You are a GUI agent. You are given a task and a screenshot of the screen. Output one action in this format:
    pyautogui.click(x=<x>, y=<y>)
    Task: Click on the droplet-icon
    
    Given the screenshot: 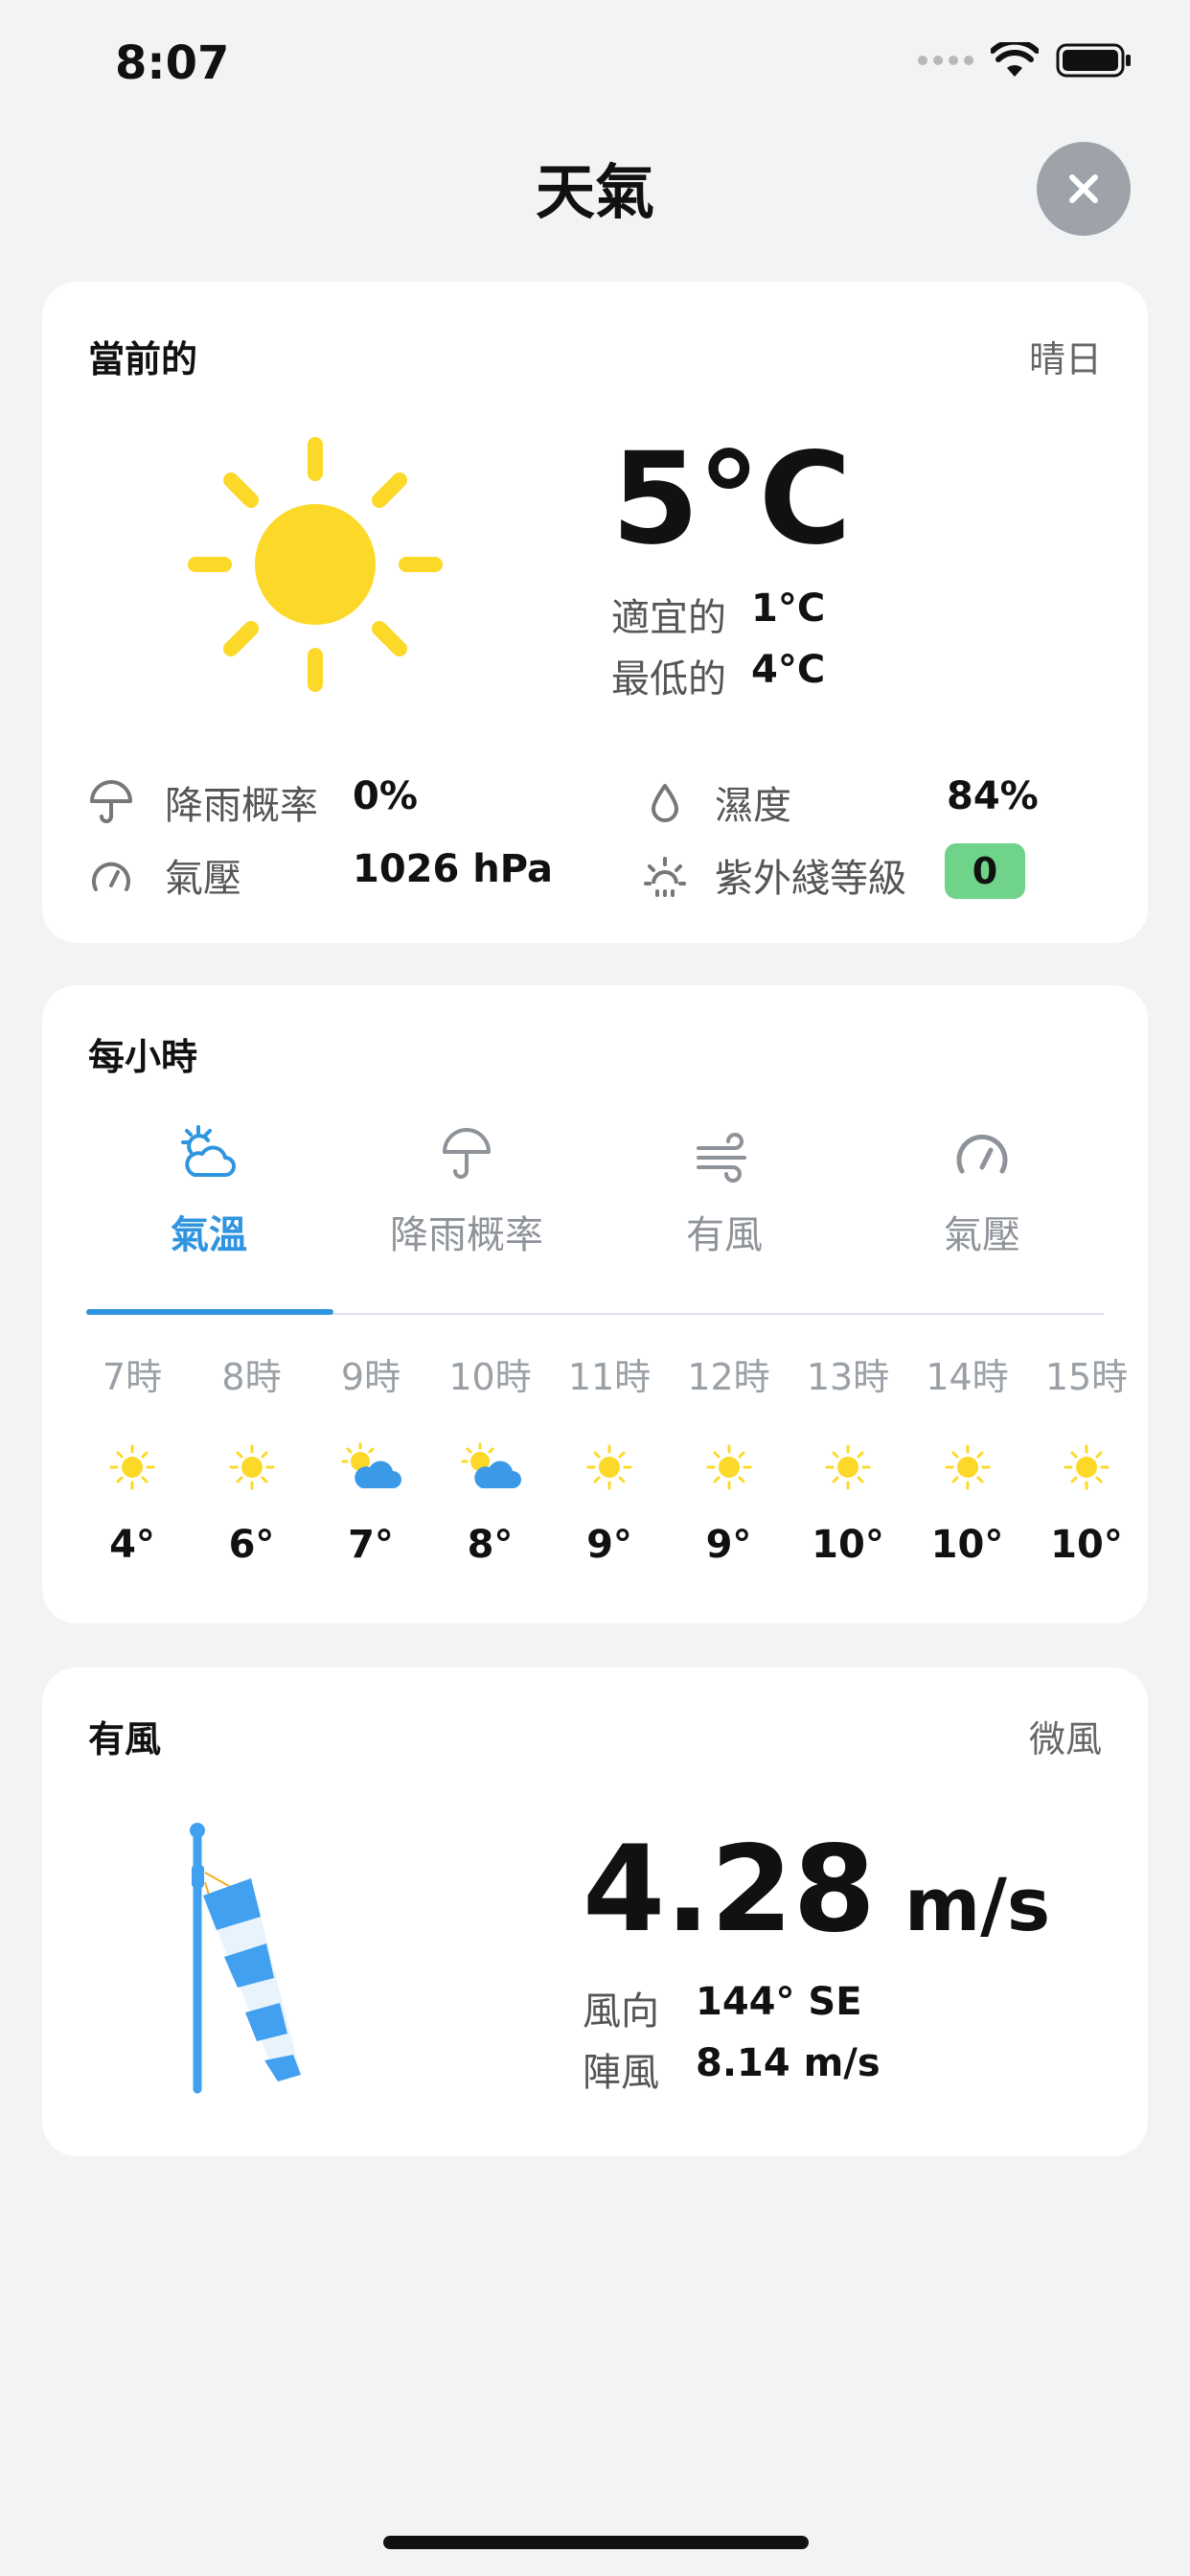 What is the action you would take?
    pyautogui.click(x=665, y=803)
    